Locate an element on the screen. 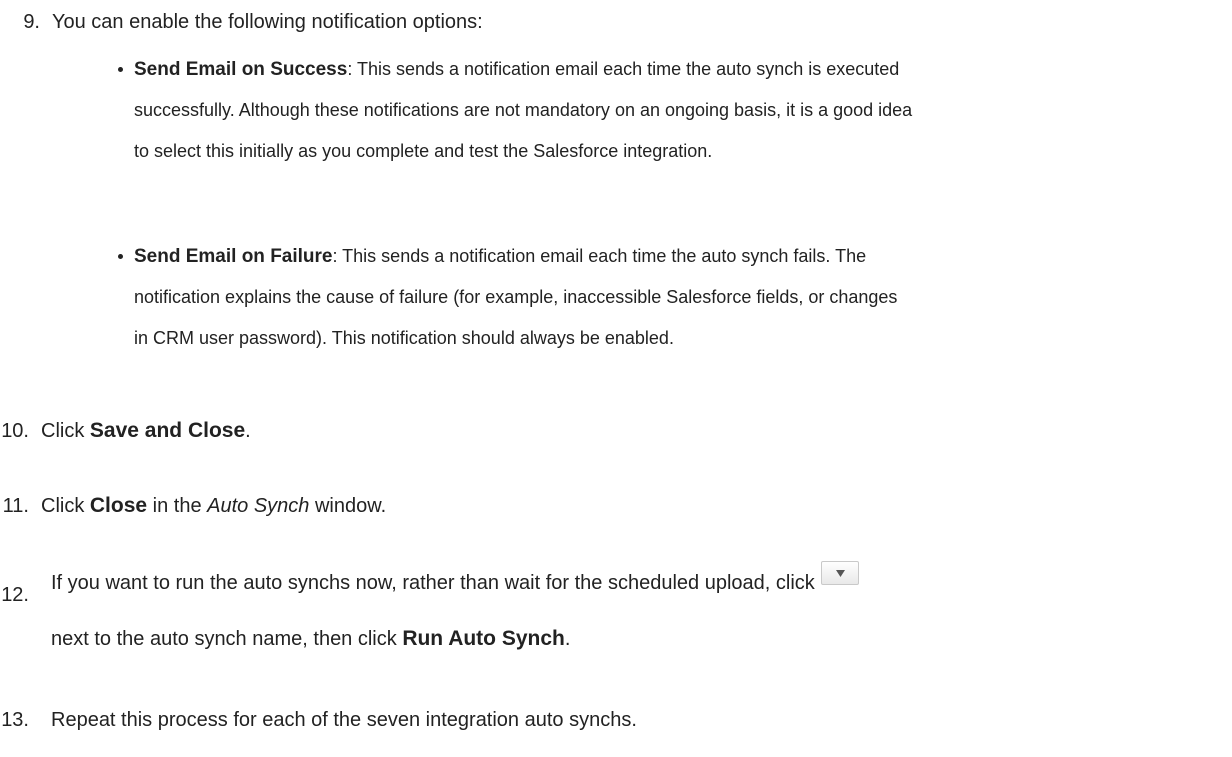 This screenshot has width=1232, height=757. step-number: 12. is located at coordinates (15, 595).